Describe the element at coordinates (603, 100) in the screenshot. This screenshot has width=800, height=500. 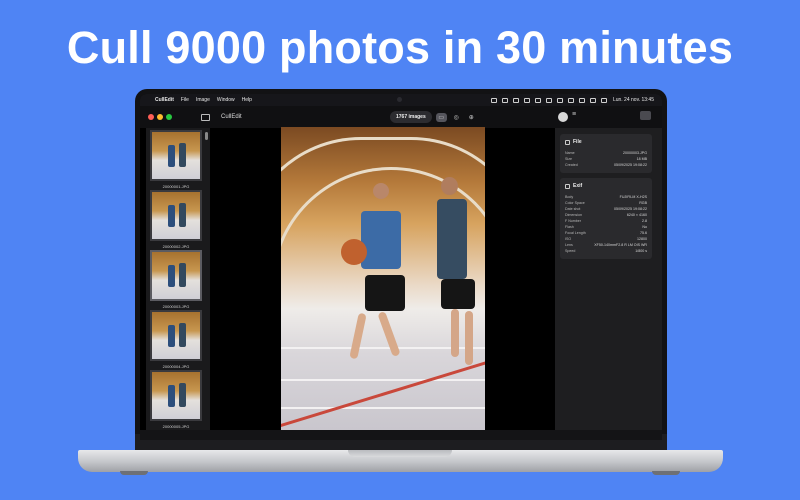
I see `user-icon` at that location.